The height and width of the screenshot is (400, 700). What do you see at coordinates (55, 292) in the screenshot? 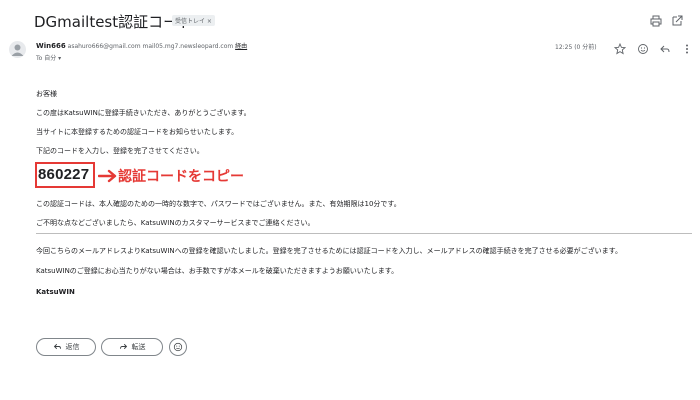
I see `signature: KatsuWIN` at bounding box center [55, 292].